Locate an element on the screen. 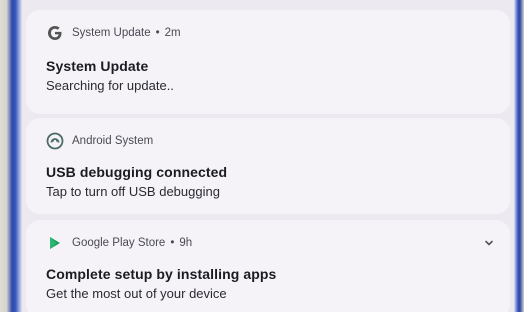 This screenshot has height=312, width=524. notification-text: Get the most out of your device is located at coordinates (136, 293).